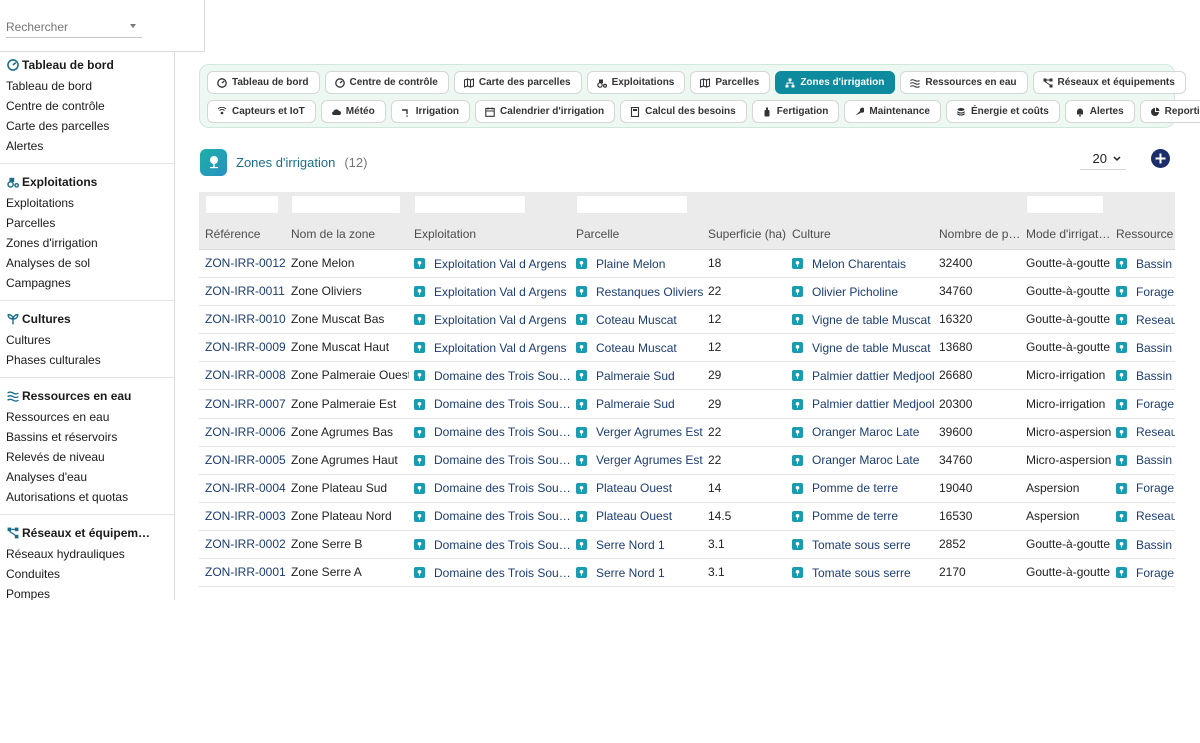  Describe the element at coordinates (246, 291) in the screenshot. I see `table-cell-reference: ZON-IRR-0011` at that location.